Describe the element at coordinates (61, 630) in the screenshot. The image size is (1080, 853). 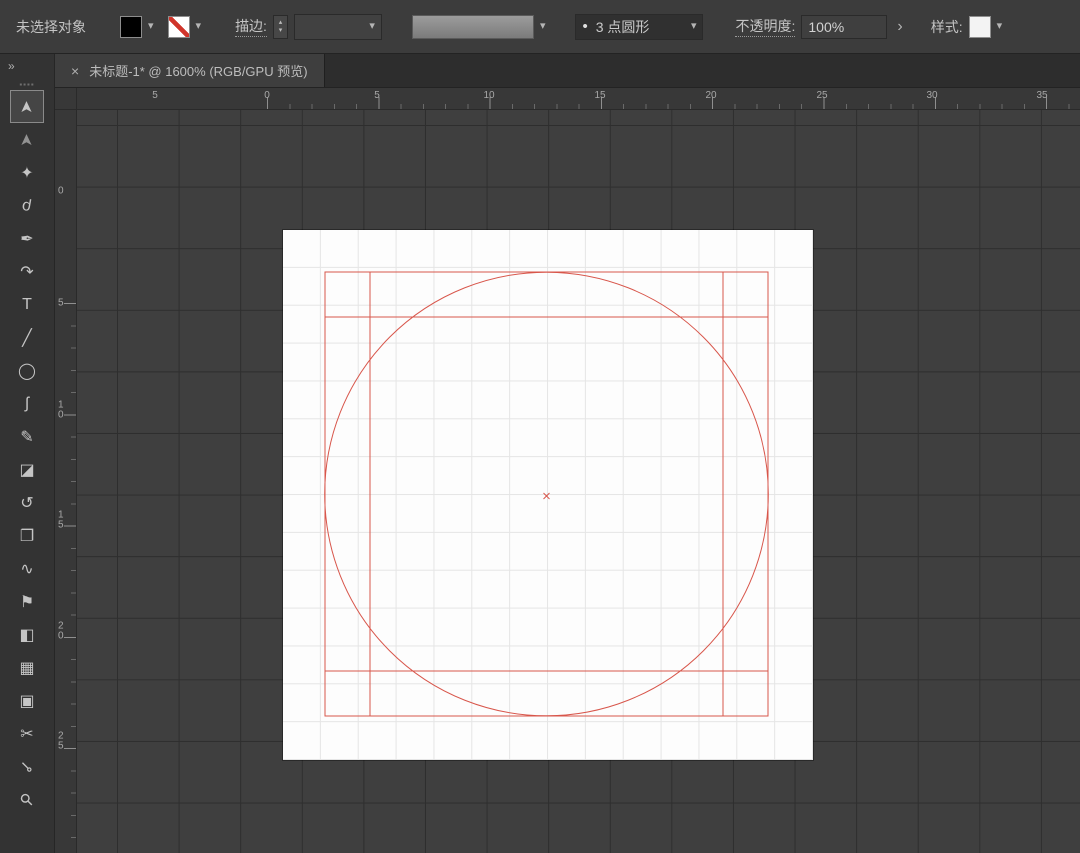
I see `ruler-left-number: 2 0` at that location.